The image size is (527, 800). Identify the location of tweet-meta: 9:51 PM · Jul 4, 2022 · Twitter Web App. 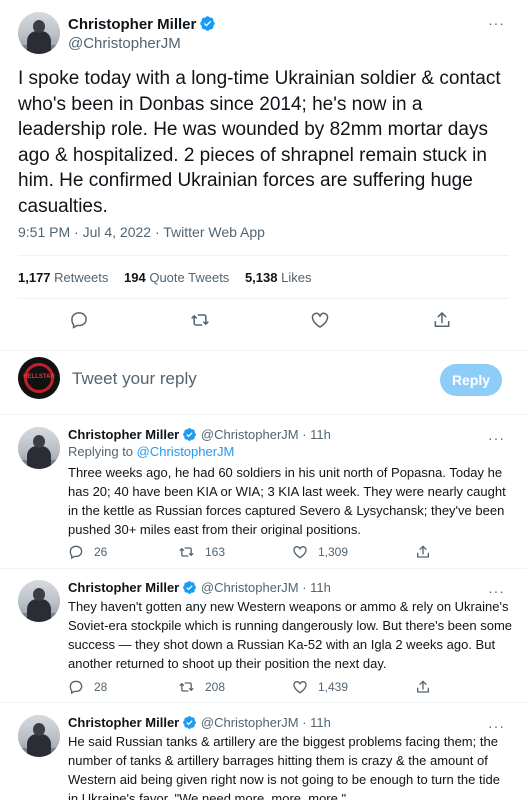
(141, 232).